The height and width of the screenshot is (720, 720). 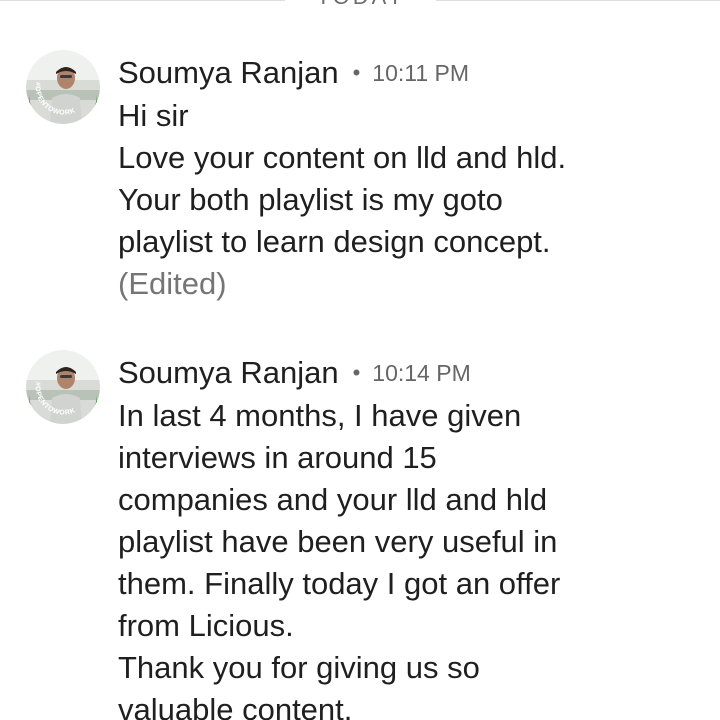 I want to click on message-line: interviews in around 15, so click(x=277, y=457).